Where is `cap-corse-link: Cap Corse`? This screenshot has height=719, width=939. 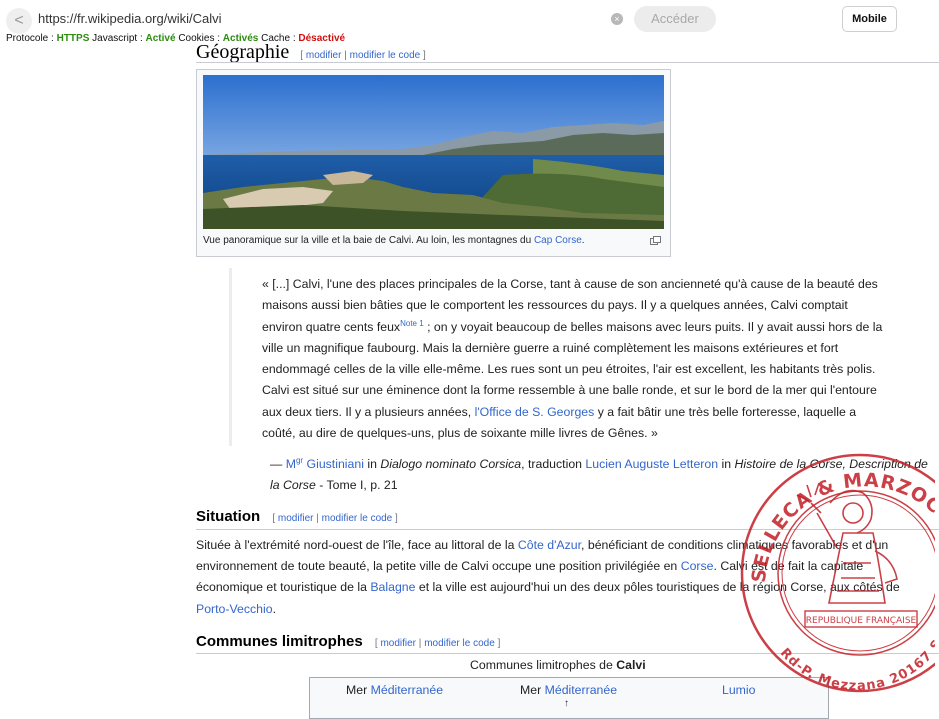
cap-corse-link: Cap Corse is located at coordinates (558, 240).